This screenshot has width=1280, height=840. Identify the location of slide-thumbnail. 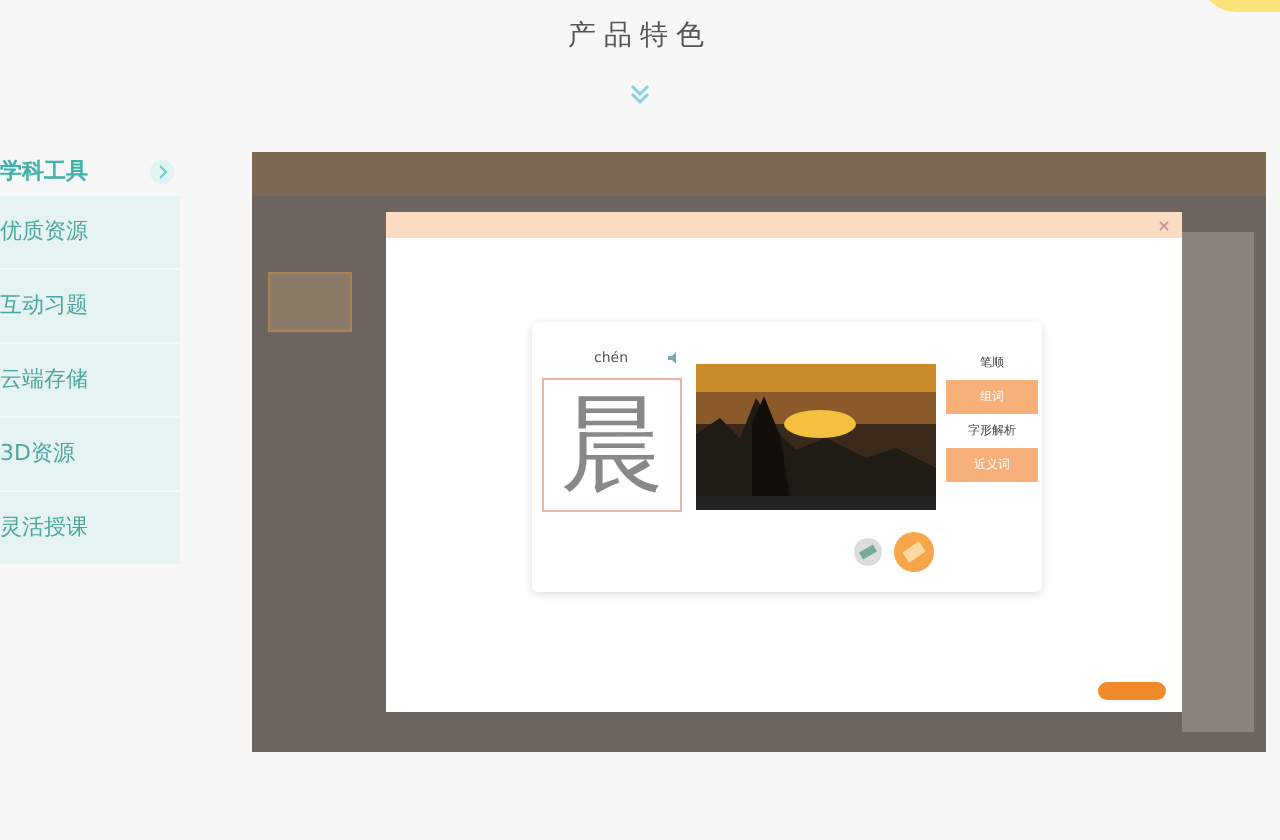
(310, 302).